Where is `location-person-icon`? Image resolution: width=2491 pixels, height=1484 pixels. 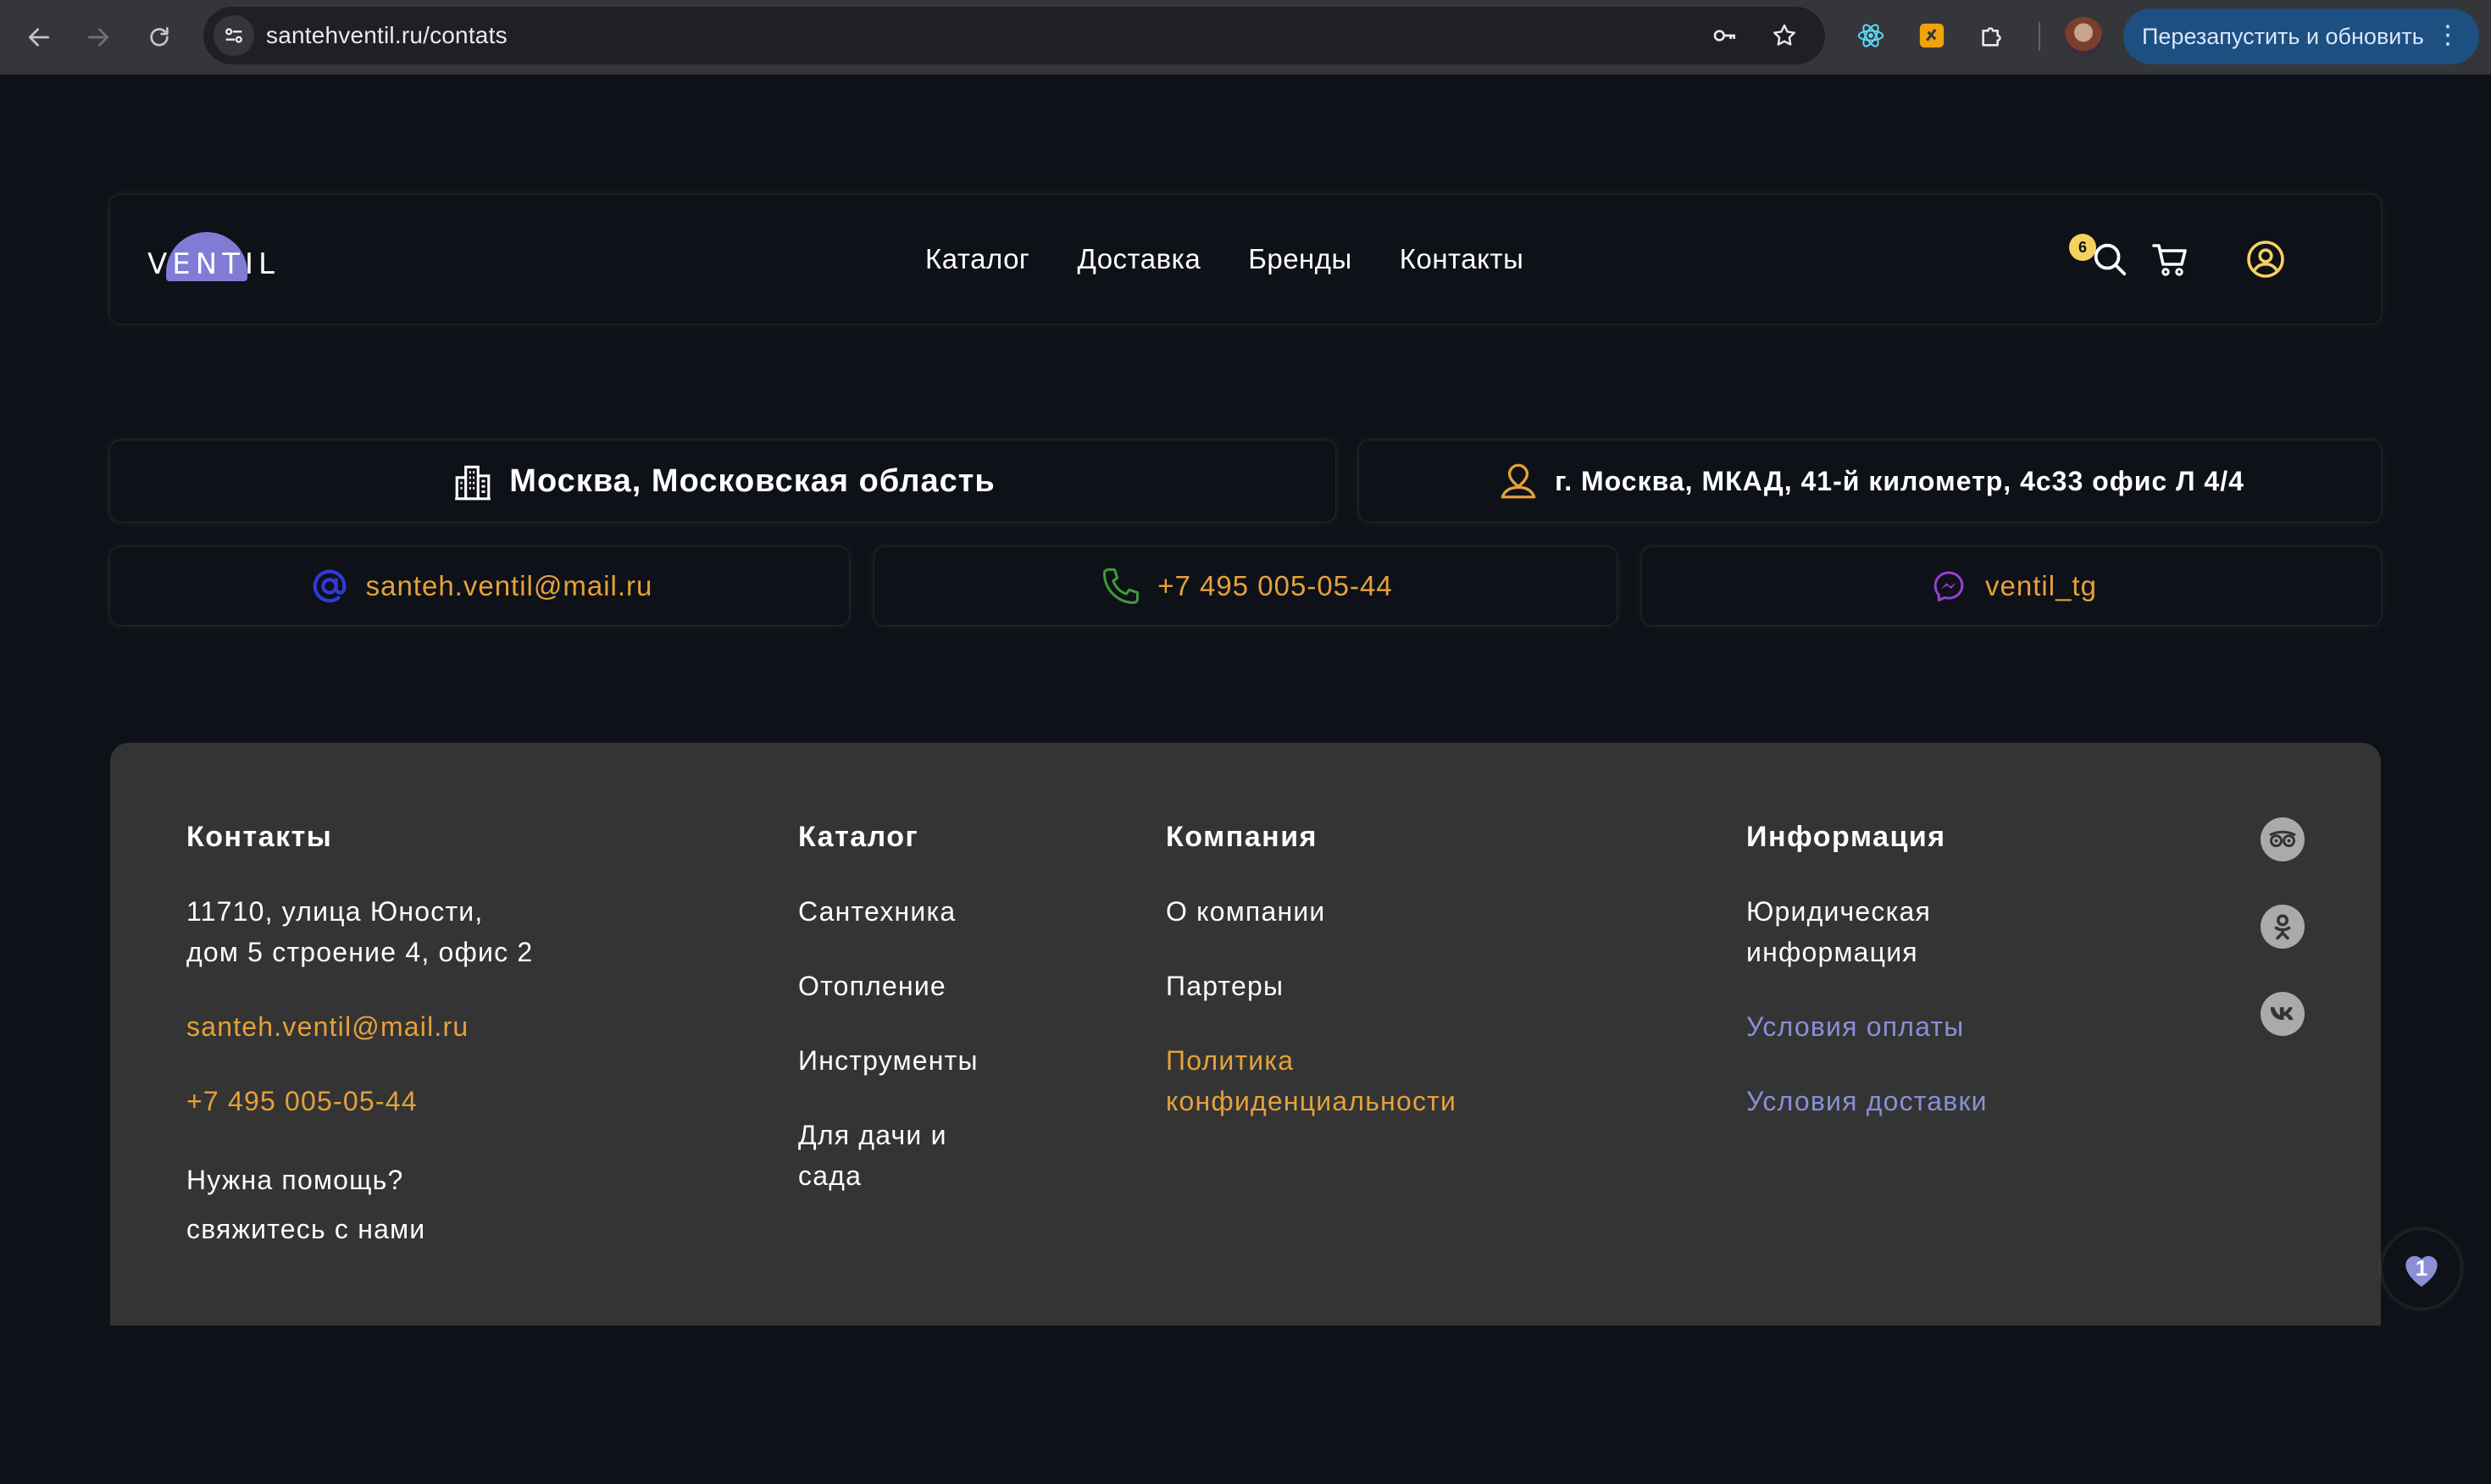 location-person-icon is located at coordinates (1518, 481).